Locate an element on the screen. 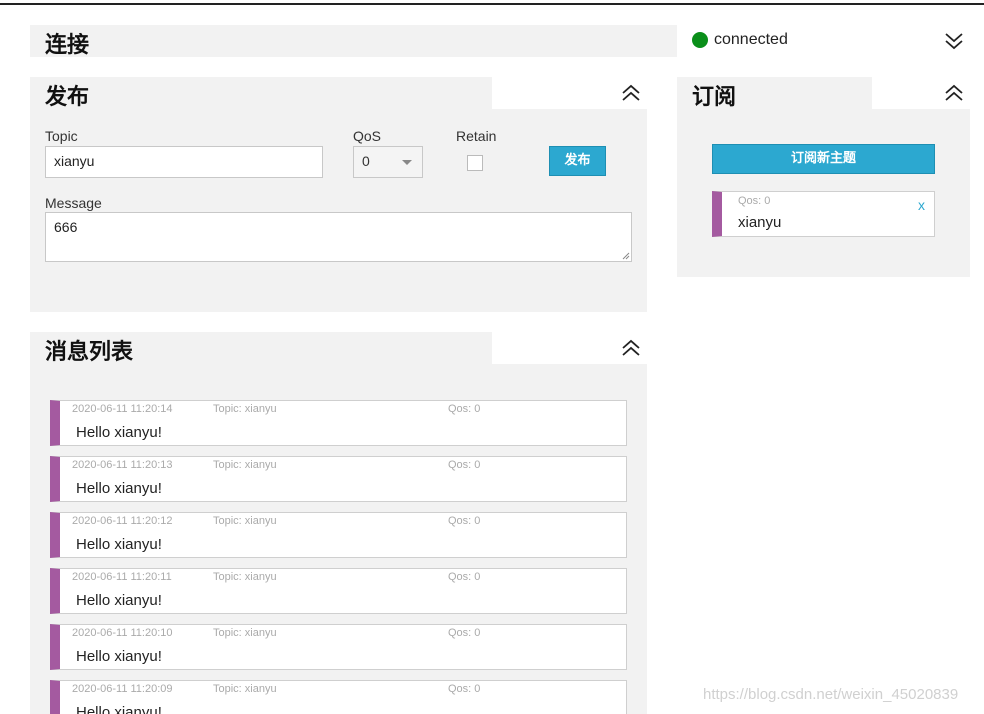 The height and width of the screenshot is (714, 984). message-time: 2020-06-11 11:20:14 is located at coordinates (122, 409).